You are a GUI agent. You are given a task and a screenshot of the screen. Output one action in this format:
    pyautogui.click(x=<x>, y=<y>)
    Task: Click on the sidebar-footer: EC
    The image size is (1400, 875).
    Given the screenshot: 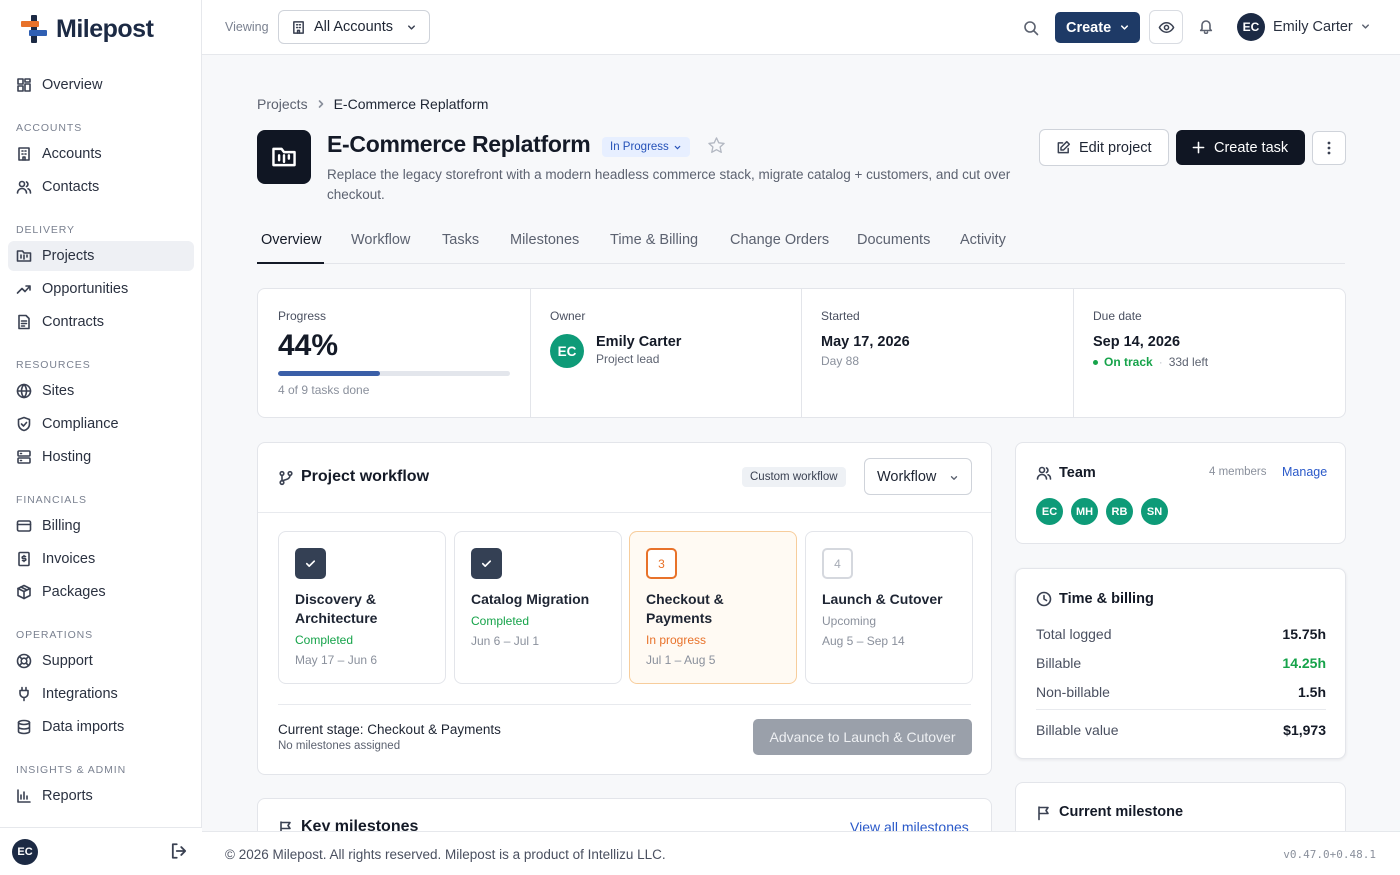 What is the action you would take?
    pyautogui.click(x=101, y=851)
    